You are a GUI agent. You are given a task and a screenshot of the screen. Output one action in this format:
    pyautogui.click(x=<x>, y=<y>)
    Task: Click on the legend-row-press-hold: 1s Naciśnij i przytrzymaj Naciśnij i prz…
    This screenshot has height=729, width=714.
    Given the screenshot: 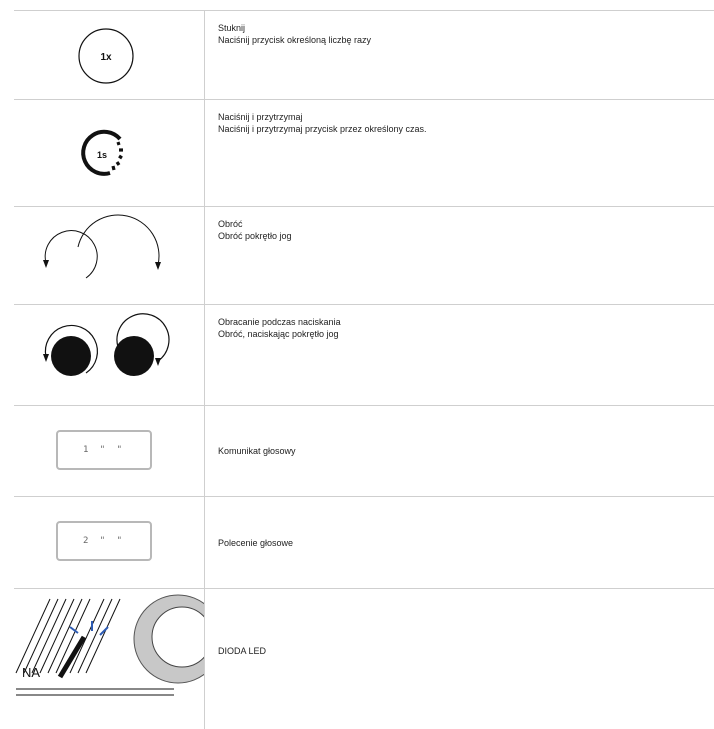 What is the action you would take?
    pyautogui.click(x=364, y=152)
    